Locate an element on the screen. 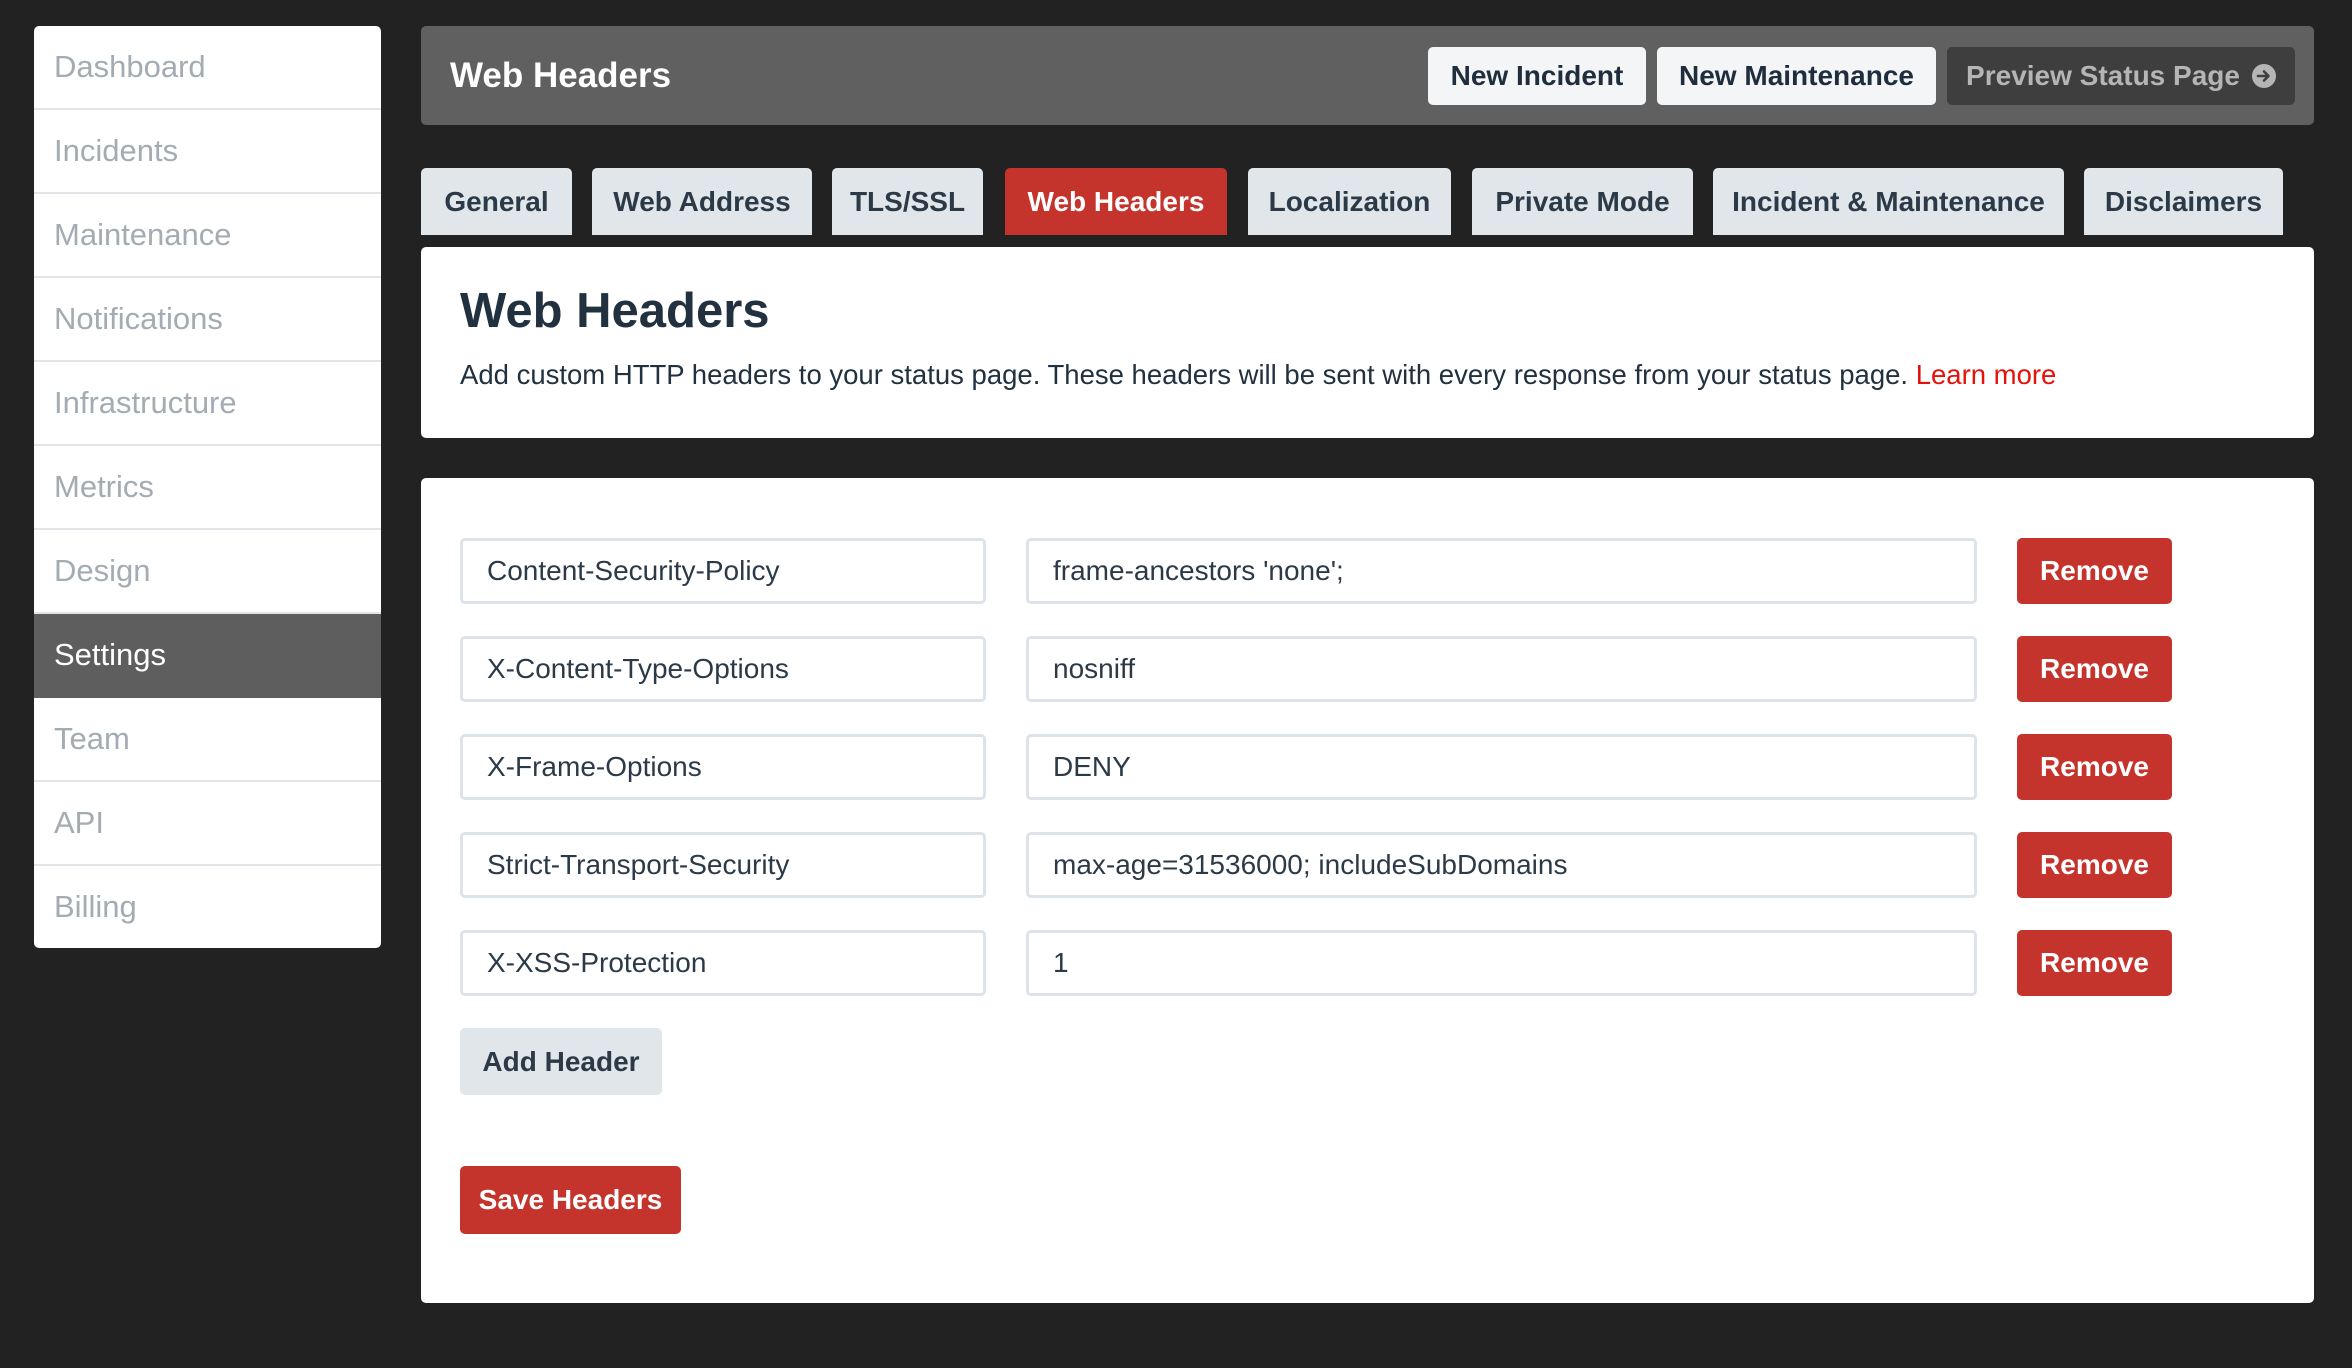 This screenshot has height=1368, width=2352. new-incident-button: New Incident is located at coordinates (1537, 76).